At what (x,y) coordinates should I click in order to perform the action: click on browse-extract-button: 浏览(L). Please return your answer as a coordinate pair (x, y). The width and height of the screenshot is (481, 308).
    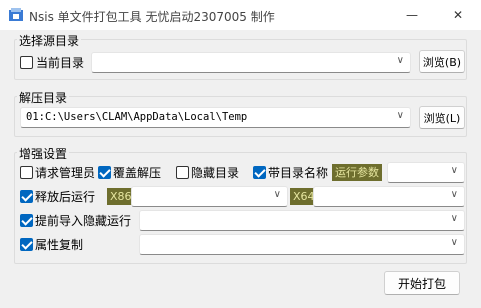
    Looking at the image, I should click on (442, 117).